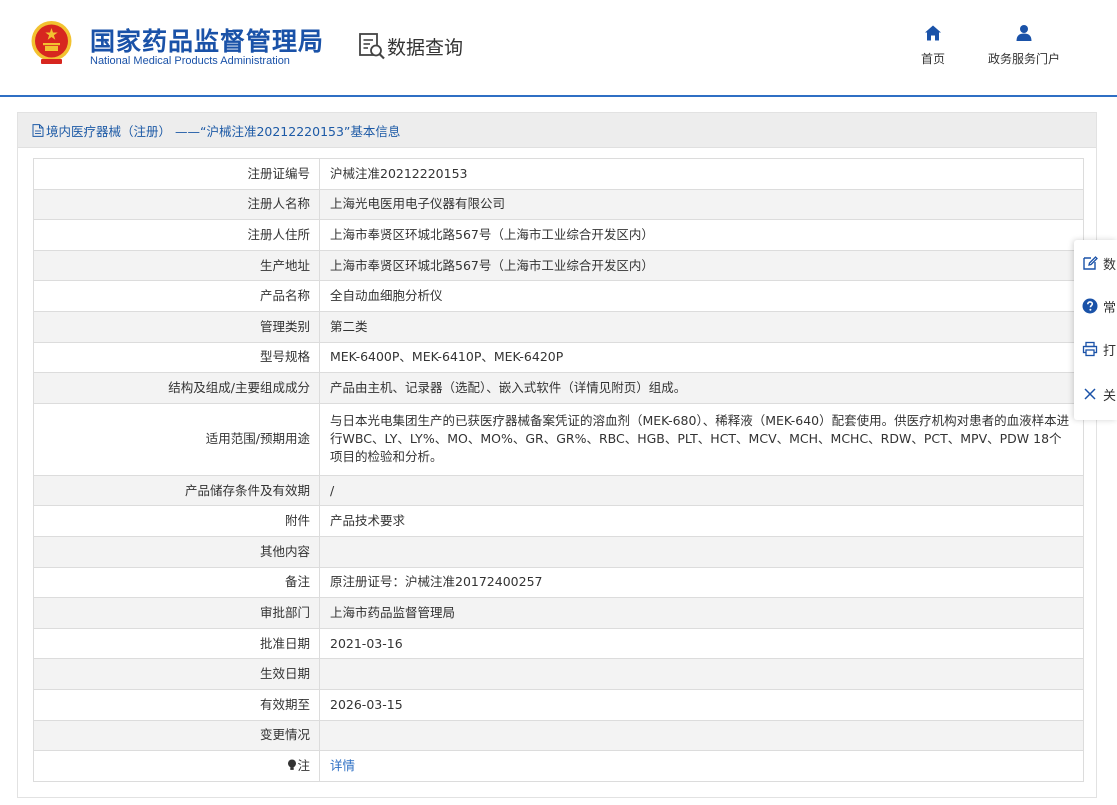 This screenshot has width=1117, height=805. I want to click on row-value: 2021-03-16, so click(701, 643).